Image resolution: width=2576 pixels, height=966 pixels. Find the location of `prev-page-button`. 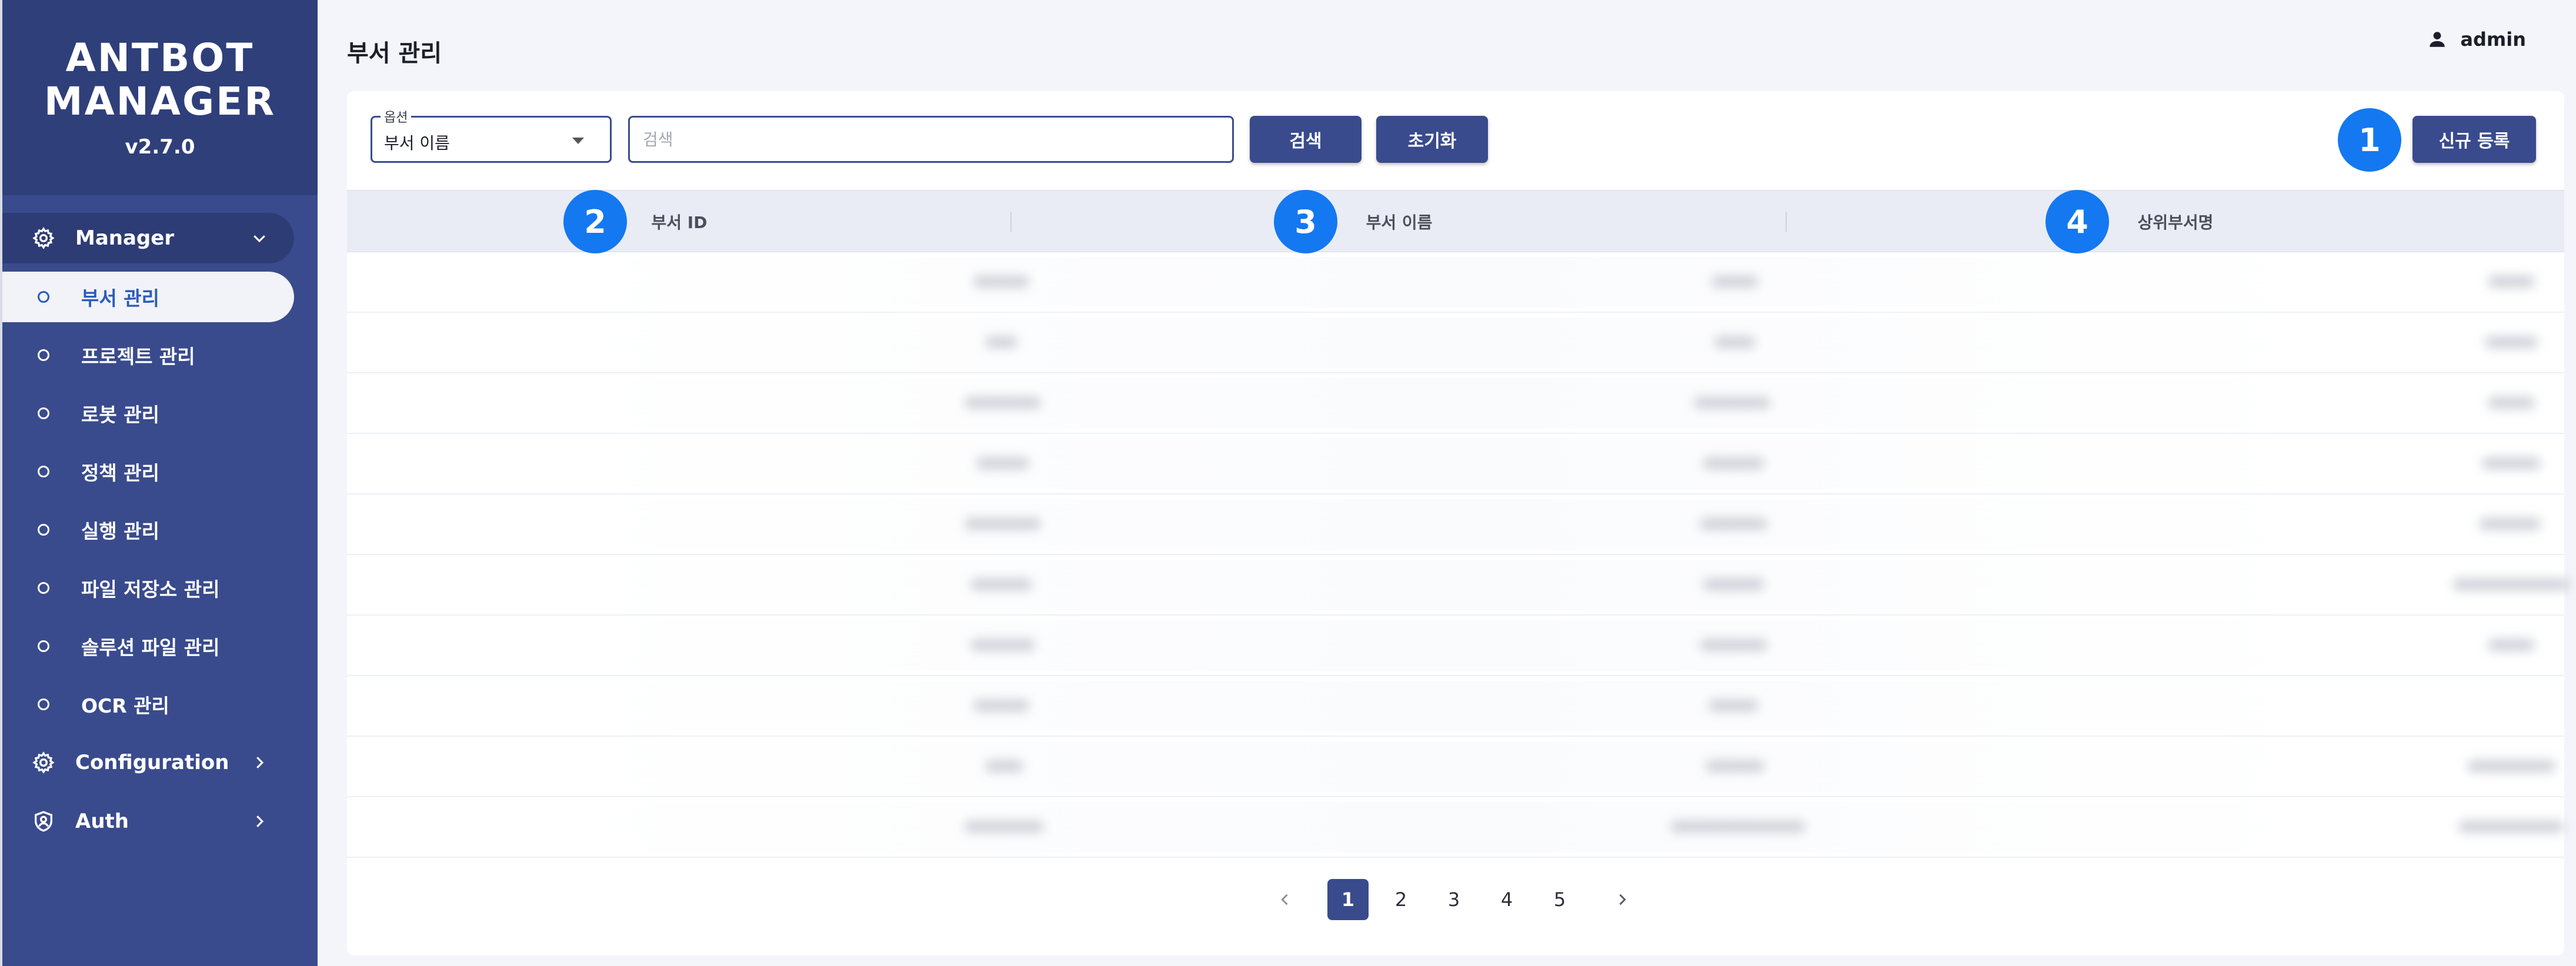

prev-page-button is located at coordinates (1285, 899).